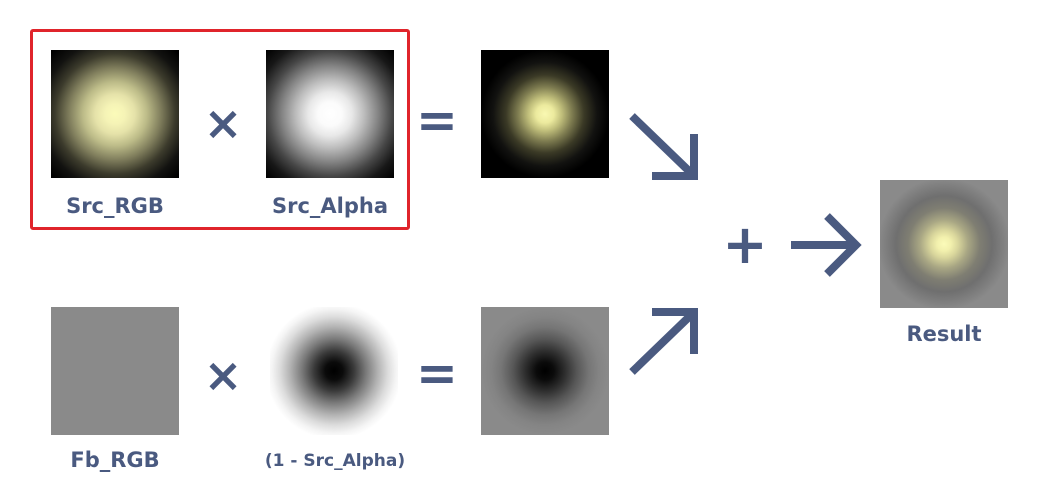 This screenshot has width=1055, height=489. I want to click on inverse-src-alpha-label: (1 - Src_Alpha), so click(335, 461).